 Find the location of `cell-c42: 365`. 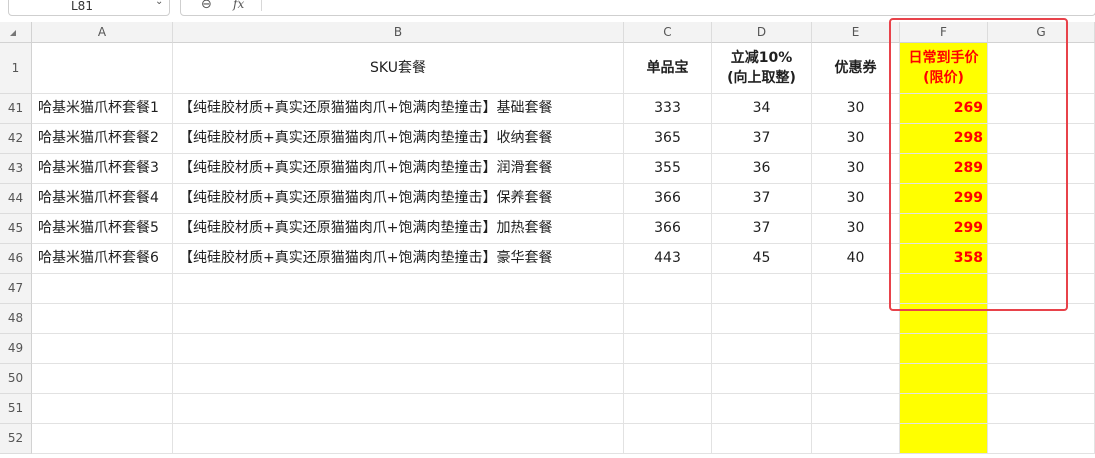

cell-c42: 365 is located at coordinates (668, 139).